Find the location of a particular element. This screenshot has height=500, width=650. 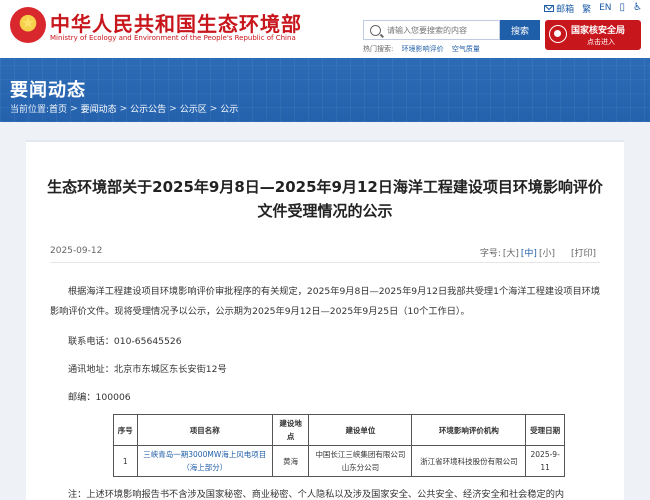

font-size-small: [小] is located at coordinates (547, 252).